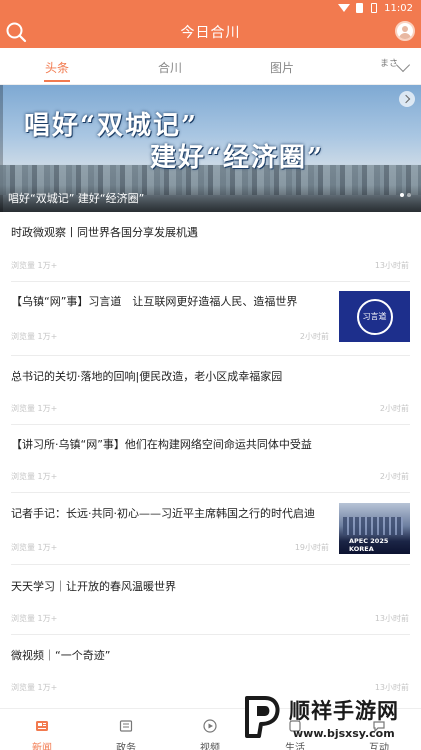 The image size is (421, 750). What do you see at coordinates (403, 65) in the screenshot?
I see `chevron-down-icon` at bounding box center [403, 65].